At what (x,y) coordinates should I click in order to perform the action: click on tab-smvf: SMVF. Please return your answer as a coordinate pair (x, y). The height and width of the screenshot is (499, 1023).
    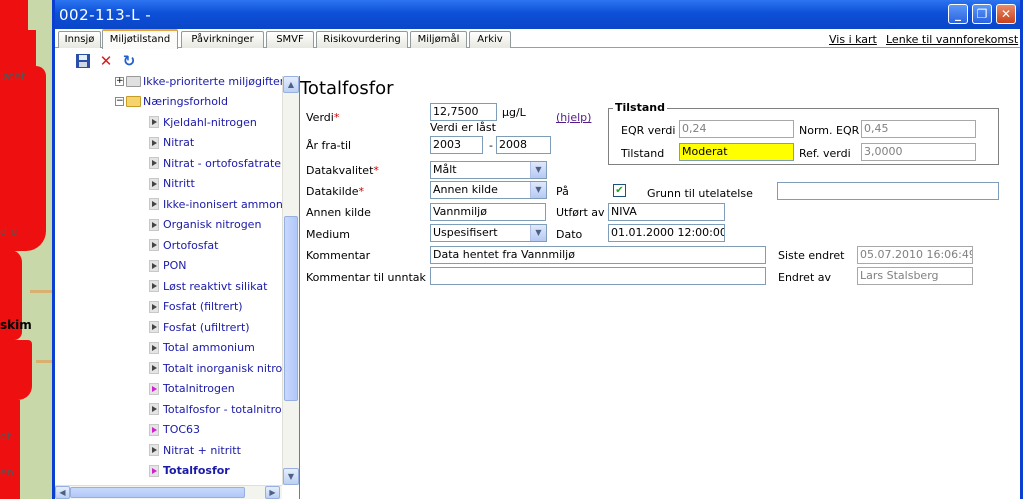
    Looking at the image, I should click on (290, 39).